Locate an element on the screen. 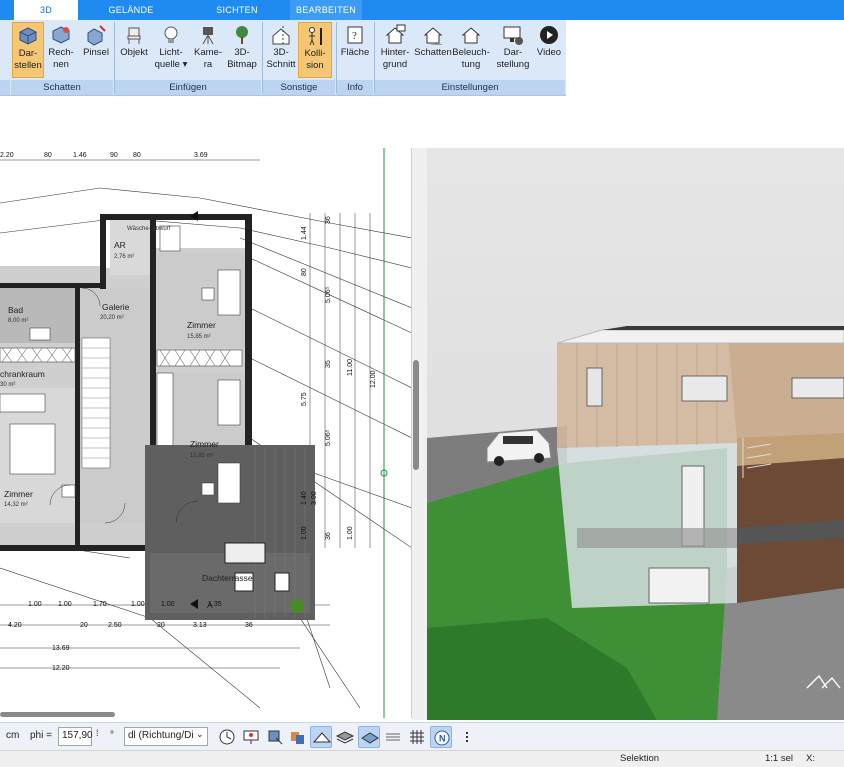 The width and height of the screenshot is (844, 767). dimension-label: 1.46 is located at coordinates (80, 155).